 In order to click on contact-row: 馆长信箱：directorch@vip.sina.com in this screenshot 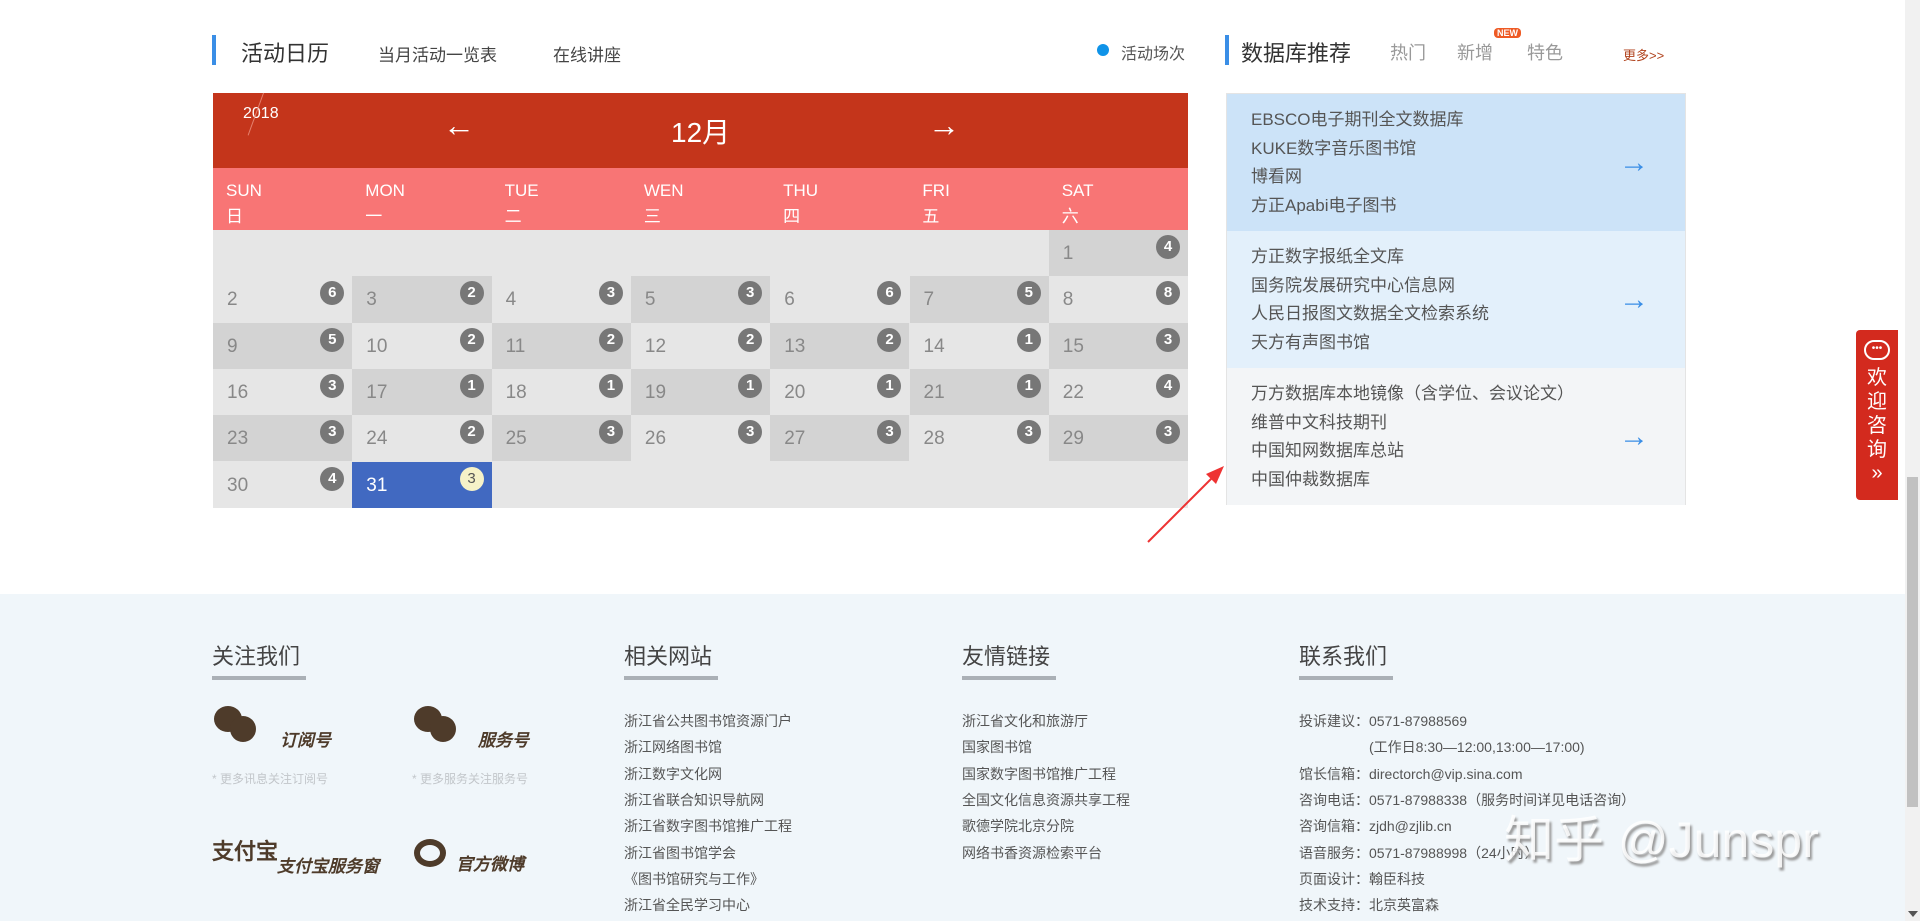, I will do `click(1411, 773)`.